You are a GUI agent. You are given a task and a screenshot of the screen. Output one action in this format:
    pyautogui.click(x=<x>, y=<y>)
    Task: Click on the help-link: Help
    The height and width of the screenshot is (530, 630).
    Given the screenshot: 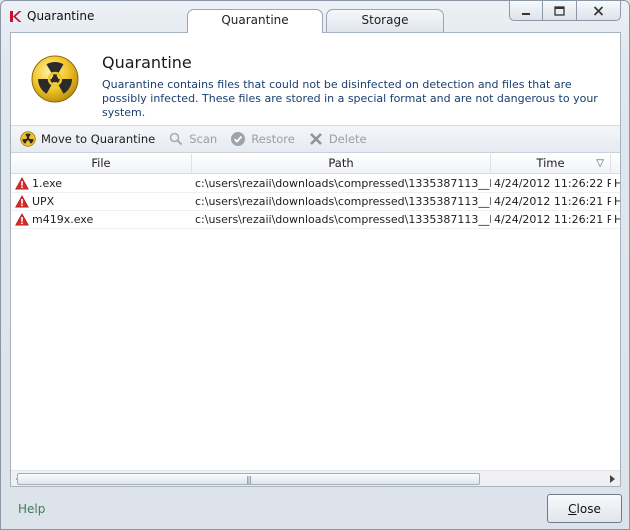 What is the action you would take?
    pyautogui.click(x=31, y=509)
    